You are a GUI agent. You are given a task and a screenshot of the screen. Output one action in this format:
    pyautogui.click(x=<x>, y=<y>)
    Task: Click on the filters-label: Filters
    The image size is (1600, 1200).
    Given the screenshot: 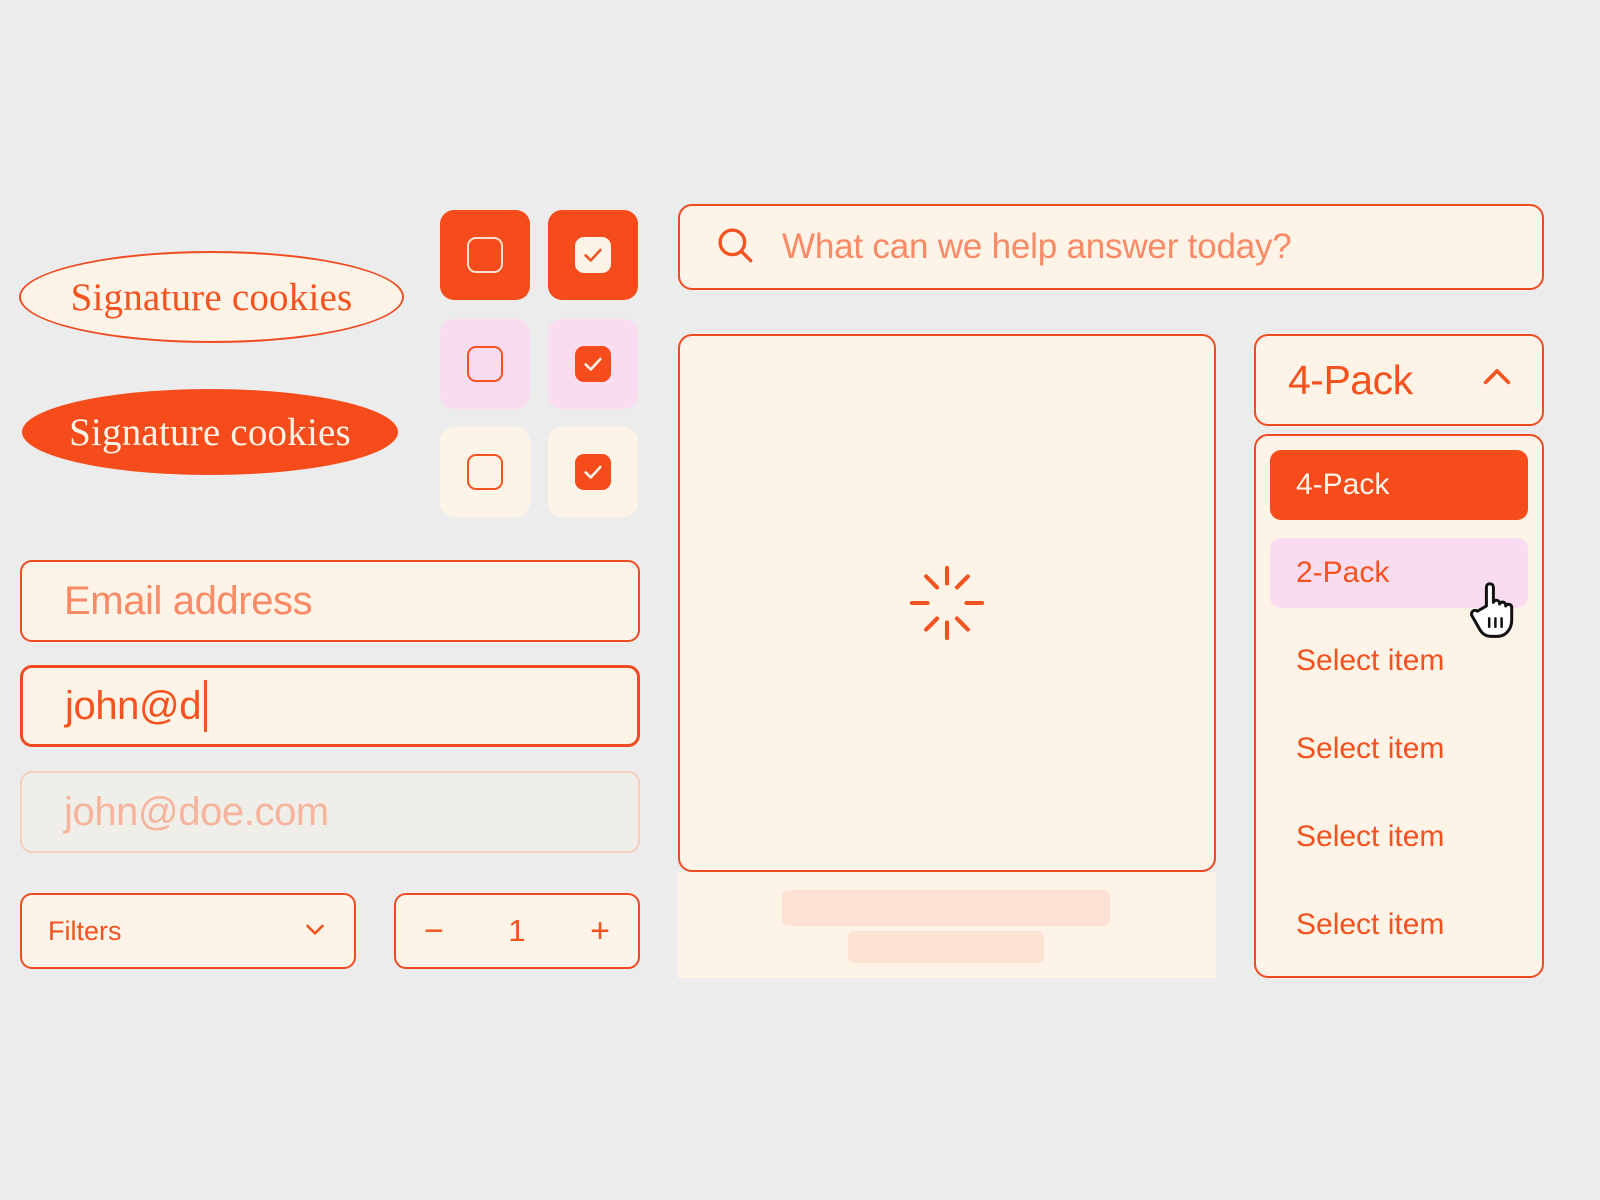 What is the action you would take?
    pyautogui.click(x=85, y=930)
    